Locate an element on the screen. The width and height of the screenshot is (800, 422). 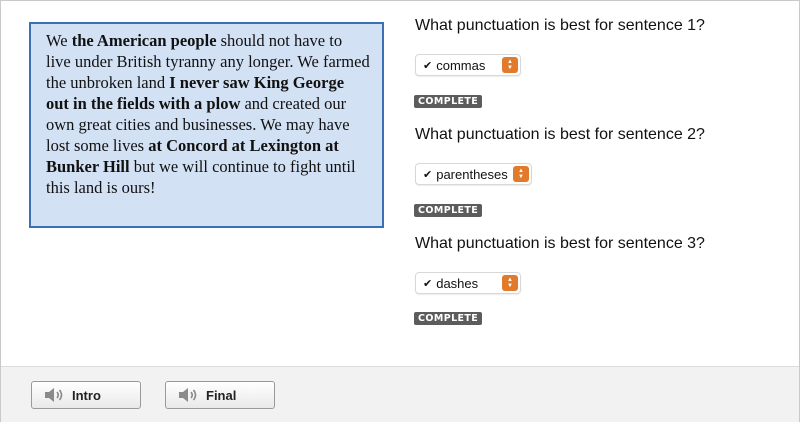
passage-bold-segment: the American people is located at coordinates (144, 40).